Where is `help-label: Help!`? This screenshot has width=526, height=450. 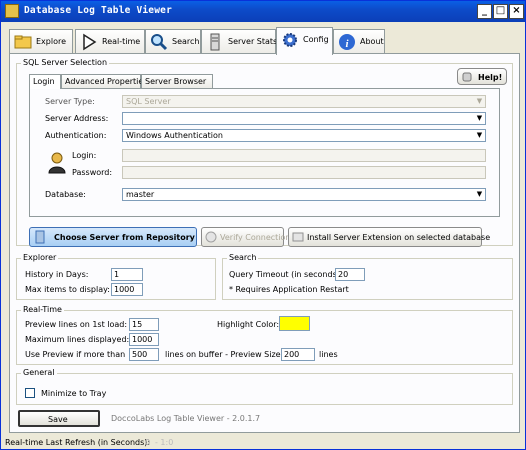
help-label: Help! is located at coordinates (490, 77).